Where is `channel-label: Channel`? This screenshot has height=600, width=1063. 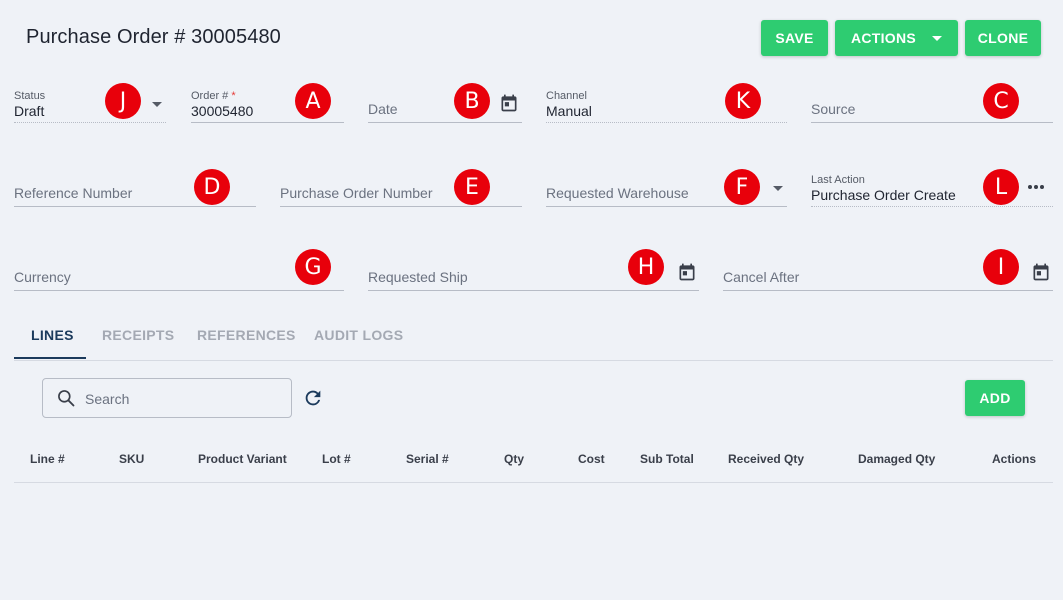 channel-label: Channel is located at coordinates (566, 96).